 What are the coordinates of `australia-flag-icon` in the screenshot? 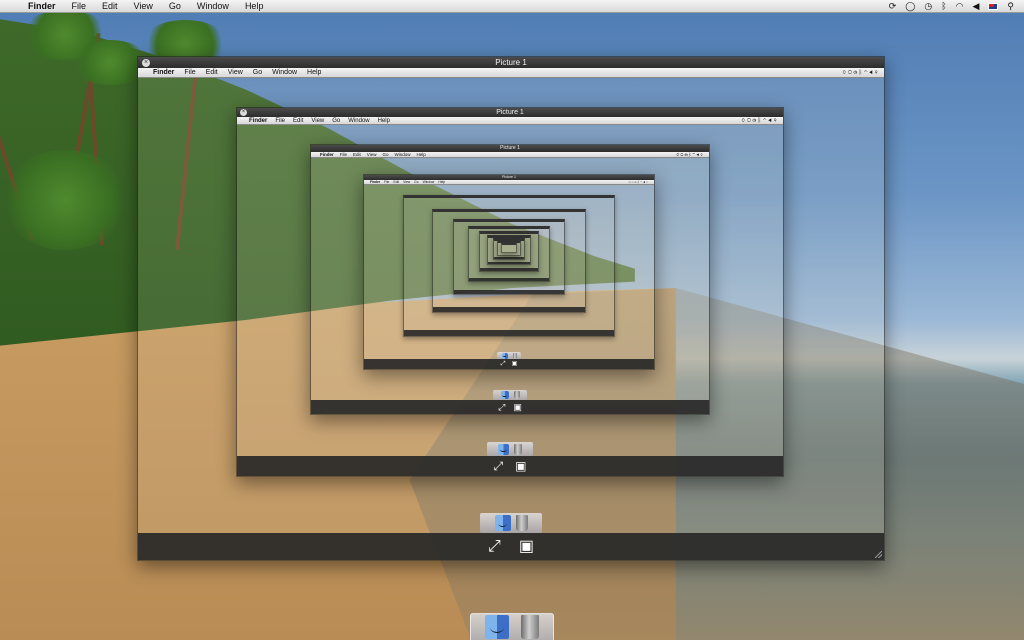 It's located at (993, 6).